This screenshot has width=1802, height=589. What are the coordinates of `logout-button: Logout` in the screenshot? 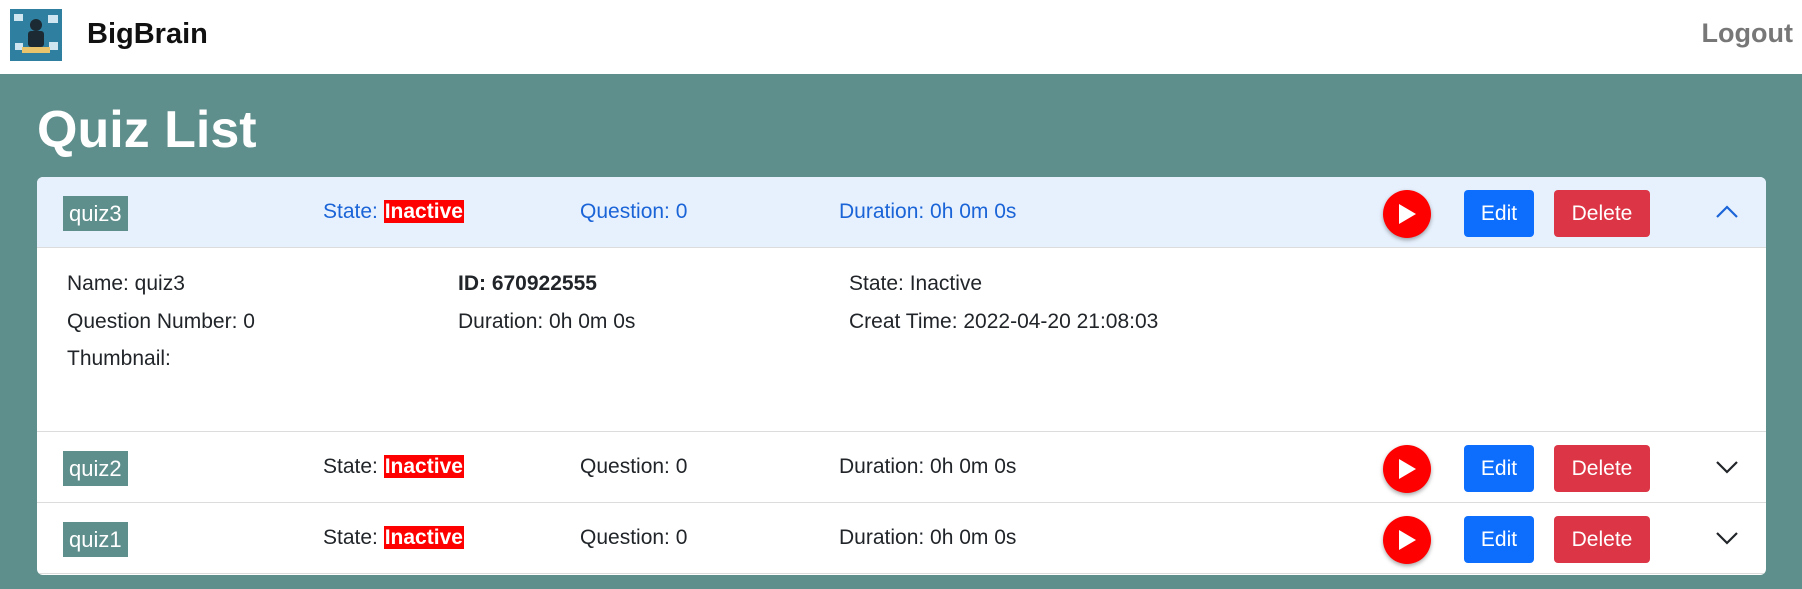 It's located at (1747, 33).